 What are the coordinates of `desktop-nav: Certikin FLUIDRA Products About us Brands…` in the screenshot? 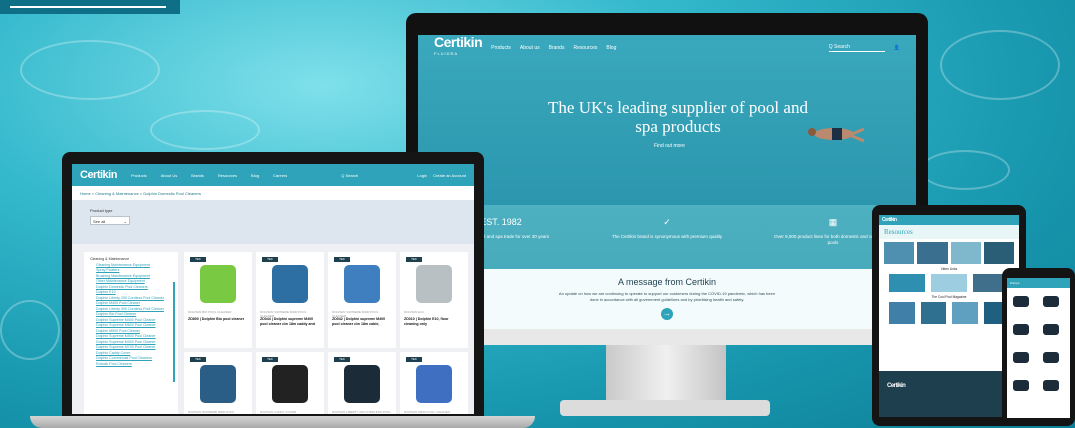 It's located at (667, 48).